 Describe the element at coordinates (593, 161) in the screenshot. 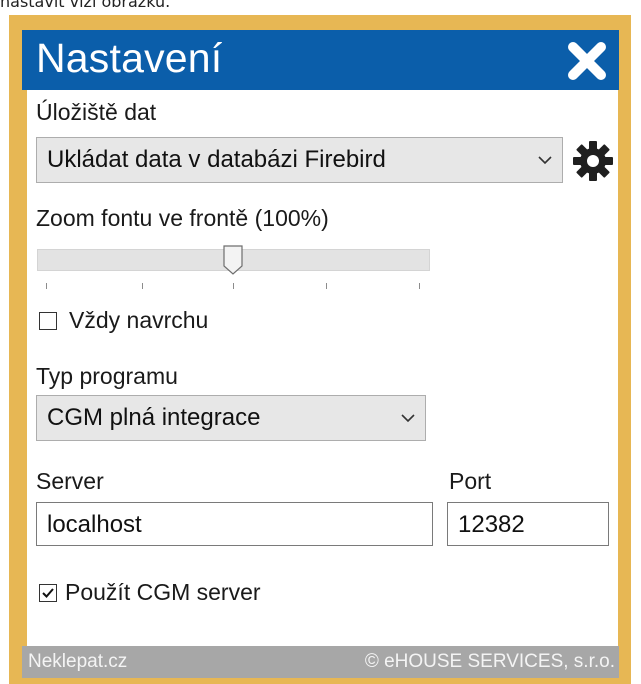

I see `gear-icon` at that location.